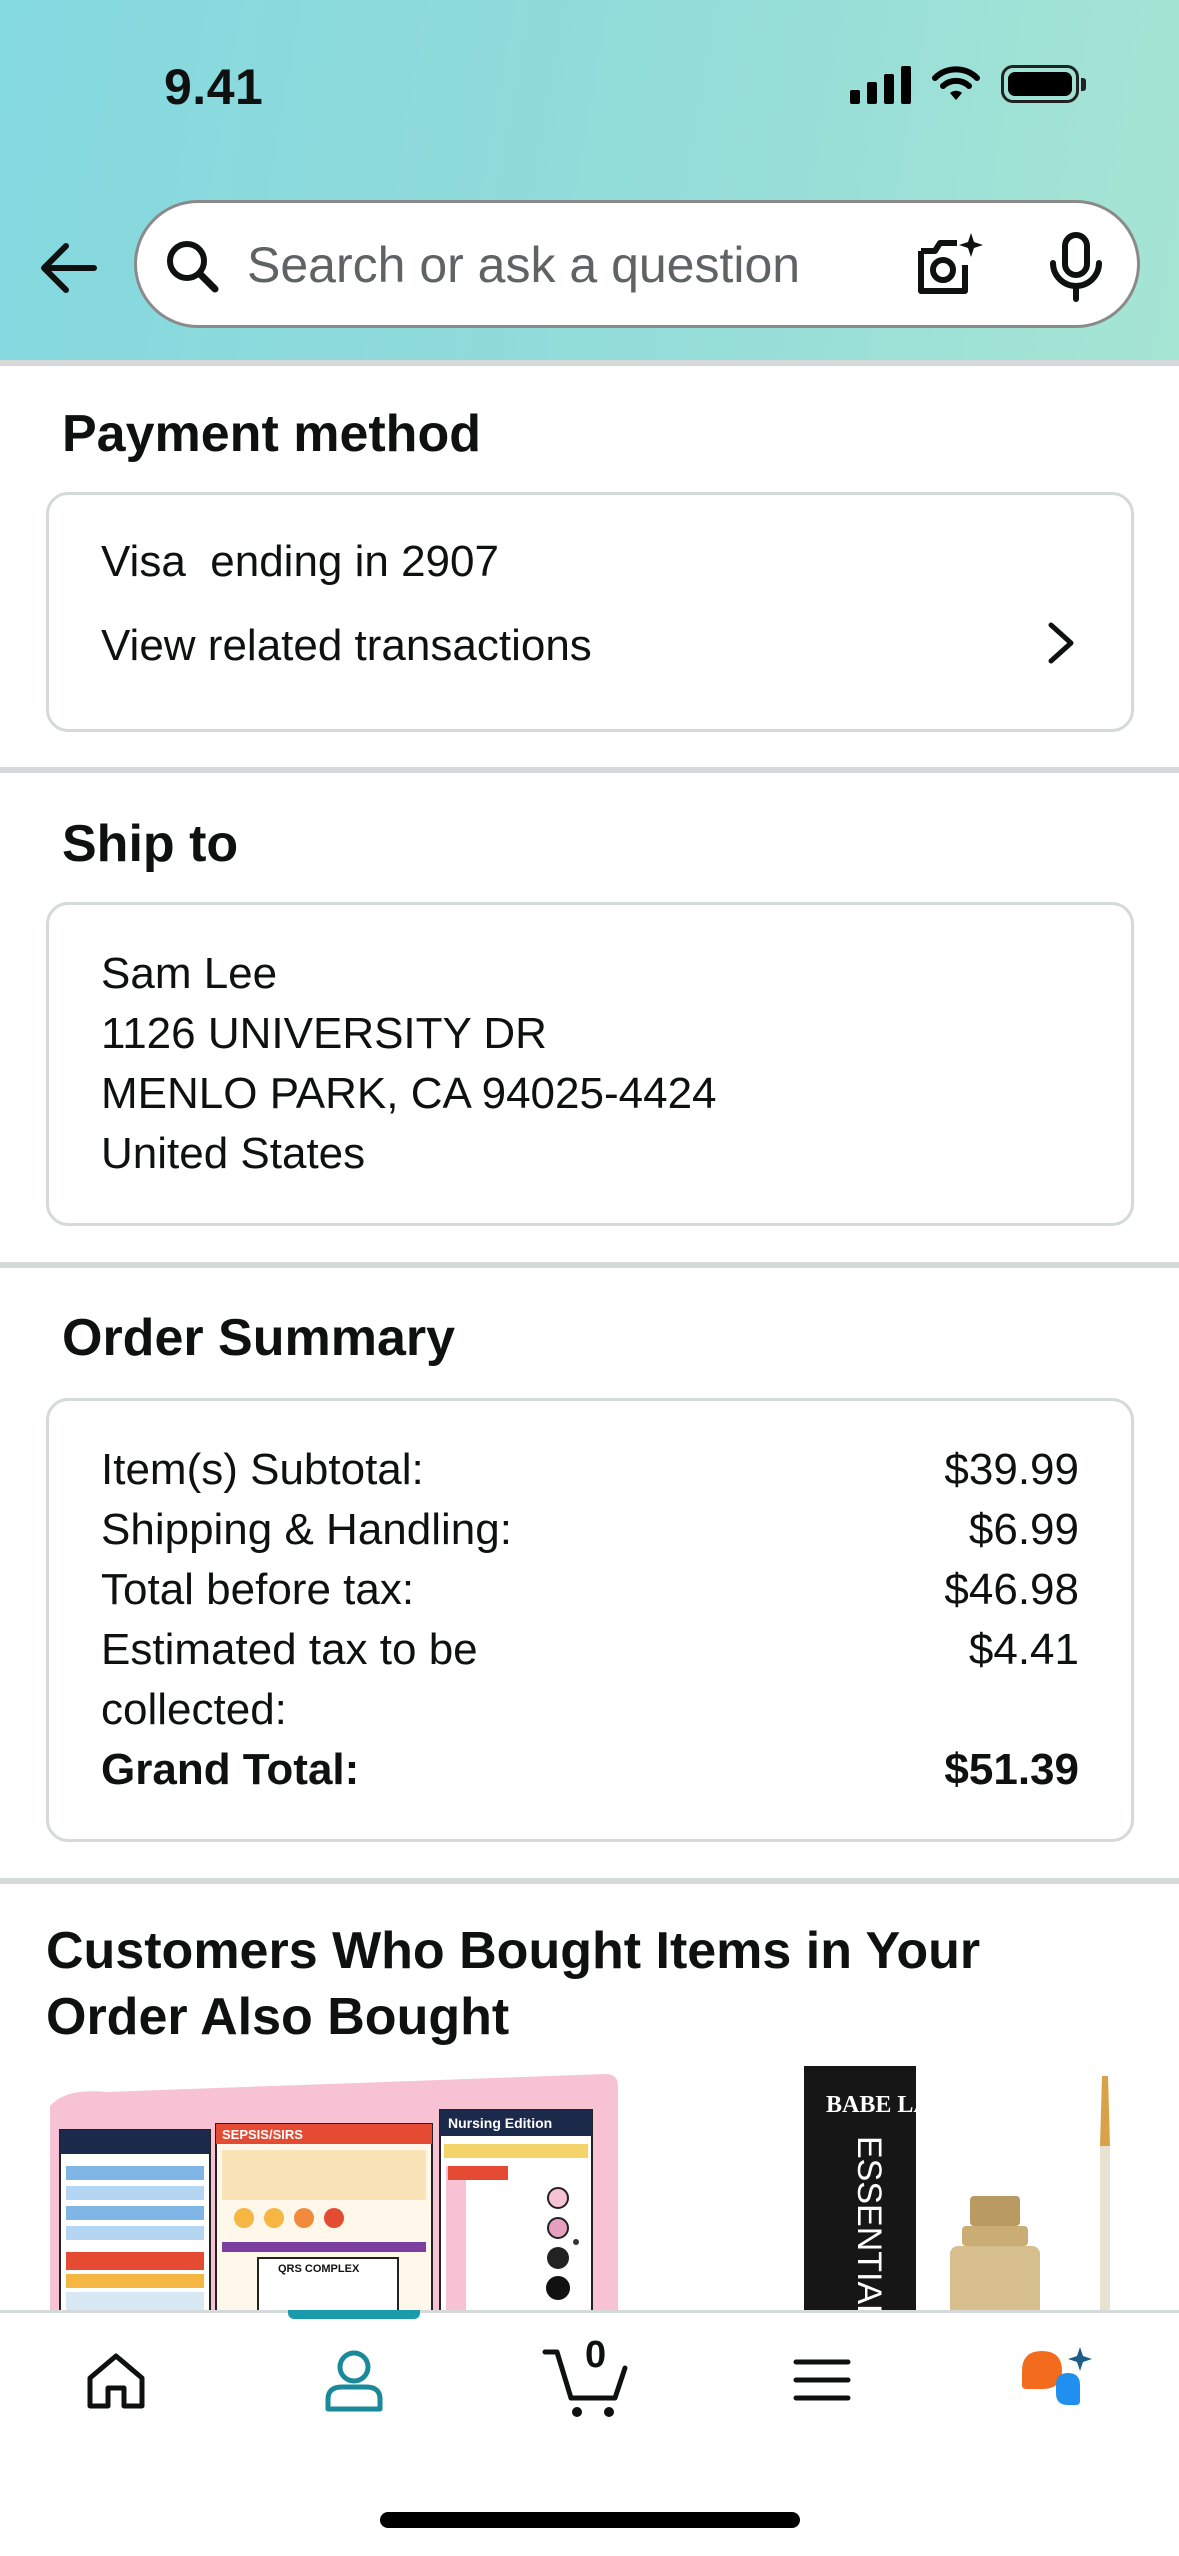  I want to click on address-country: United States, so click(233, 1153).